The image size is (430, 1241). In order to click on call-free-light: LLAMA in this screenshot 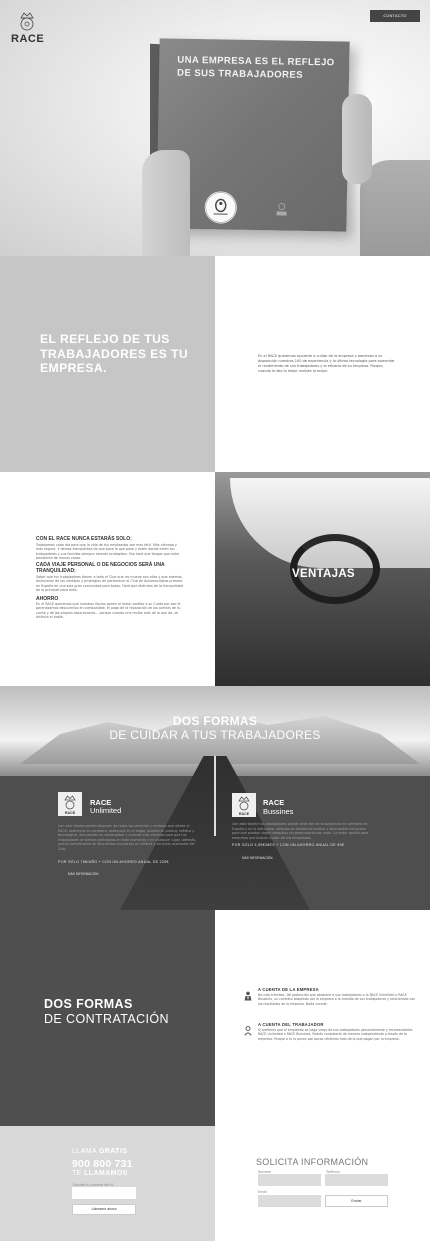, I will do `click(84, 1151)`.